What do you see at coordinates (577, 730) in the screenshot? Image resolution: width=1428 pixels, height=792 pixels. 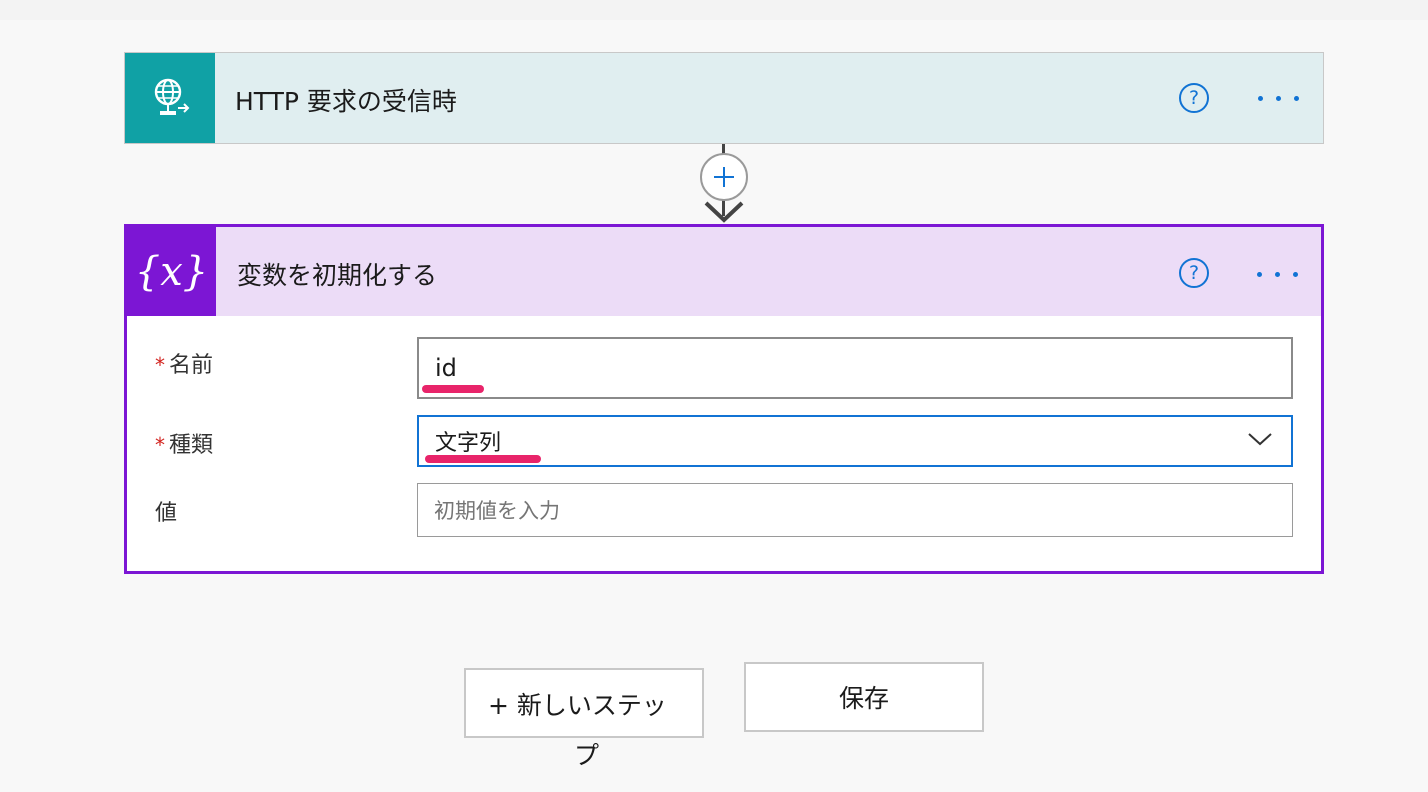 I see `new-step-label: + 新しいステッ プ` at bounding box center [577, 730].